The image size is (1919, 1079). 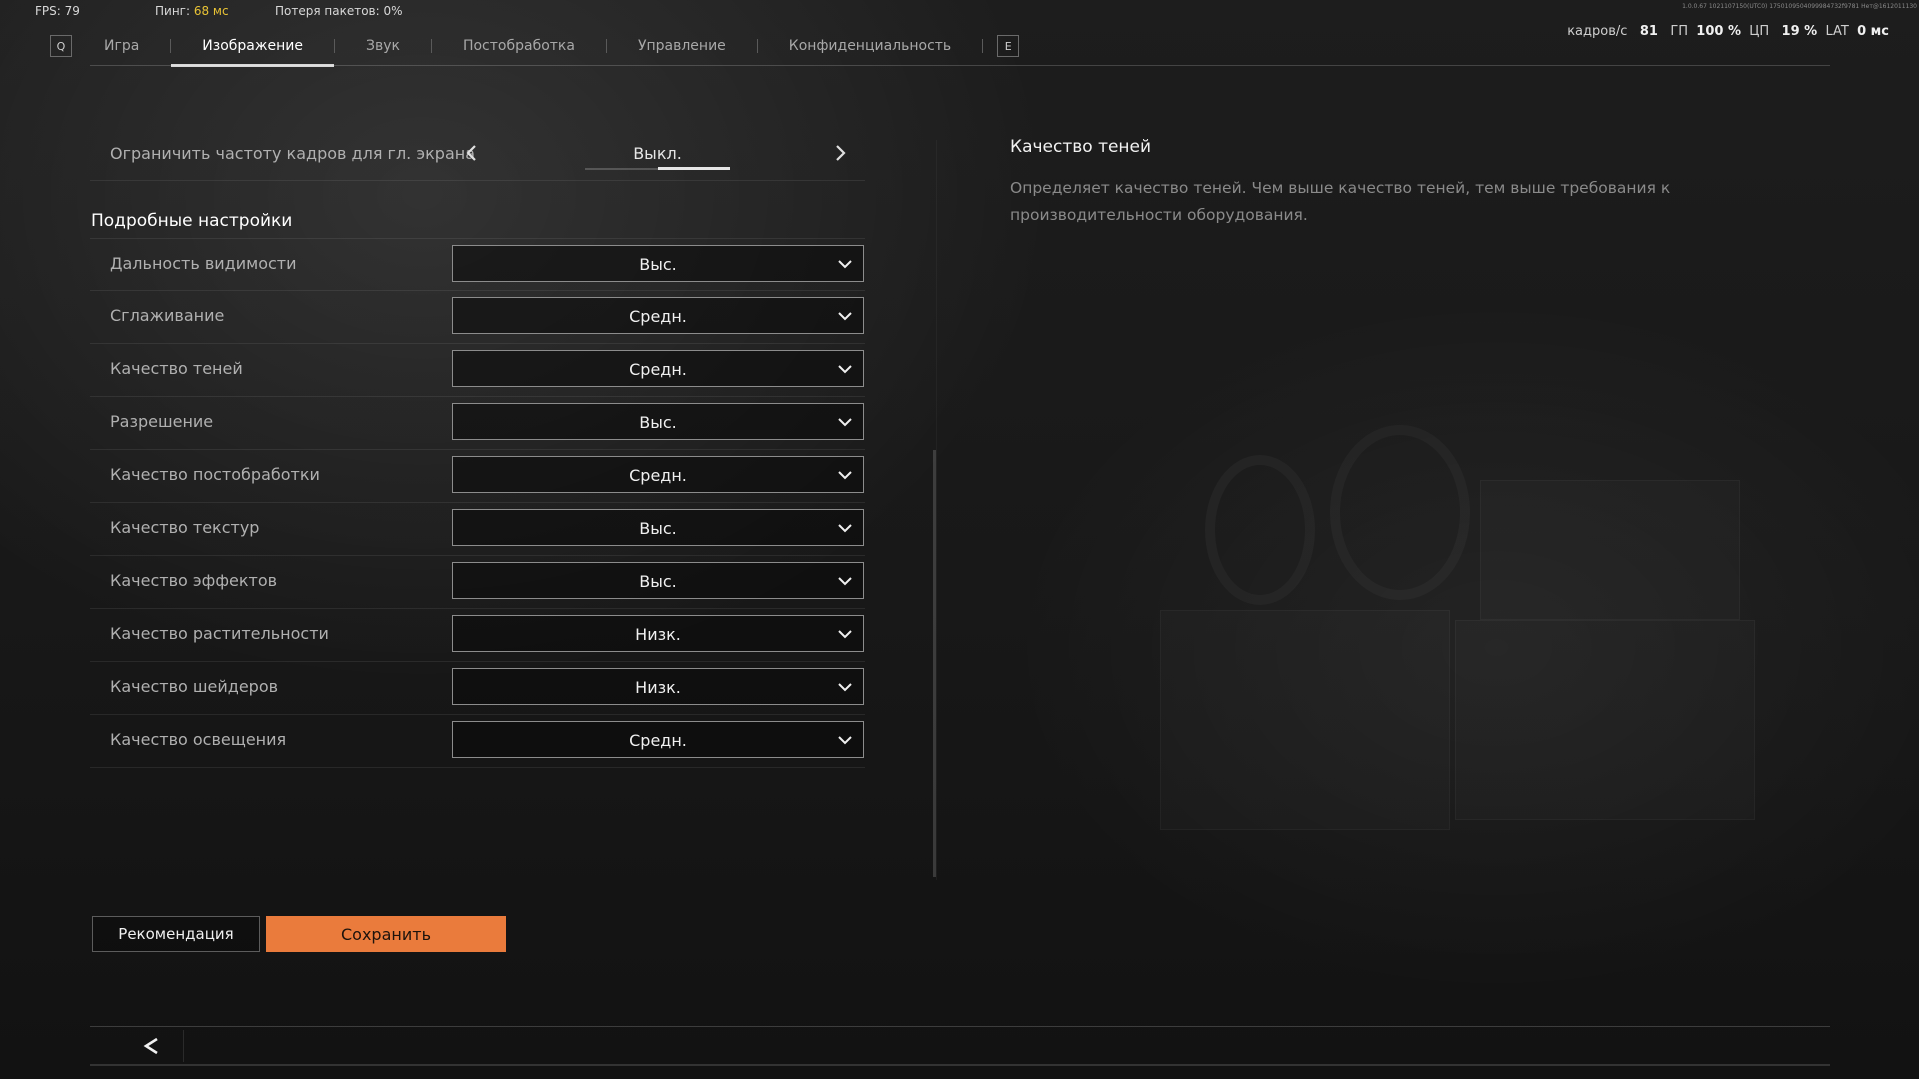 I want to click on chevron-right-icon, so click(x=841, y=153).